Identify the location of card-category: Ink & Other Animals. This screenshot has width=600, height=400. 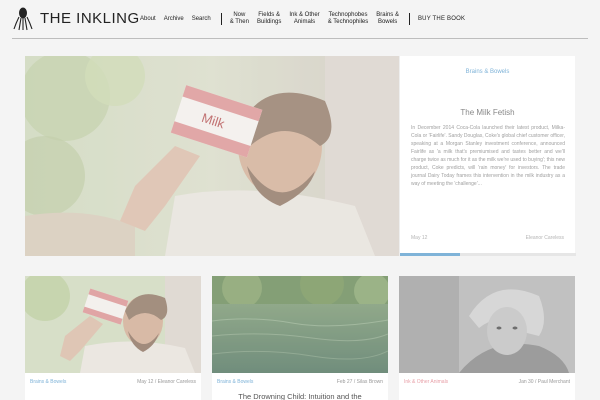
(426, 382).